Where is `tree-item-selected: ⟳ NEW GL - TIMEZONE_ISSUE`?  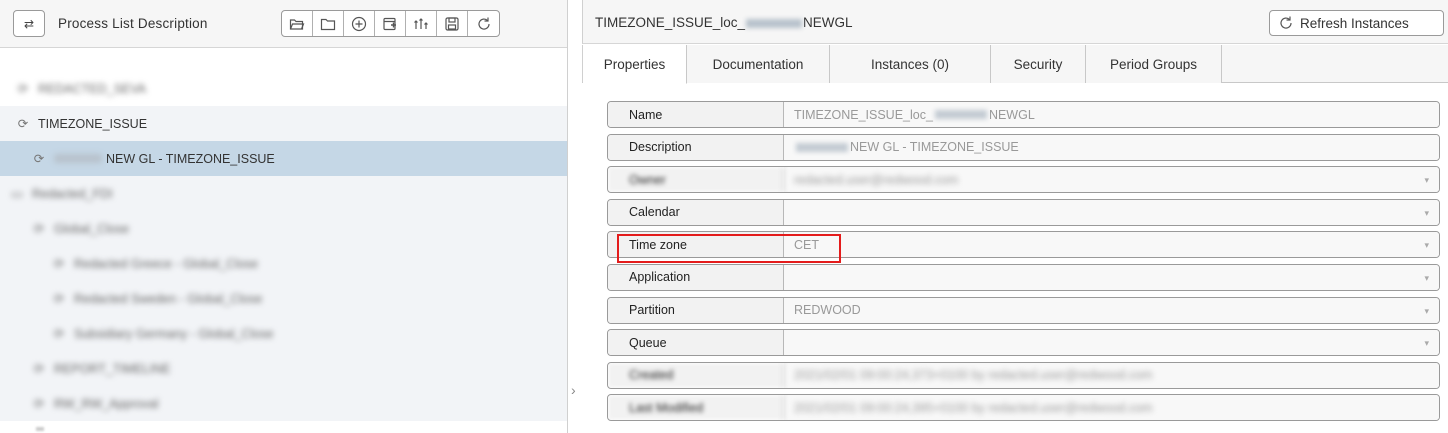
tree-item-selected: ⟳ NEW GL - TIMEZONE_ISSUE is located at coordinates (283, 158).